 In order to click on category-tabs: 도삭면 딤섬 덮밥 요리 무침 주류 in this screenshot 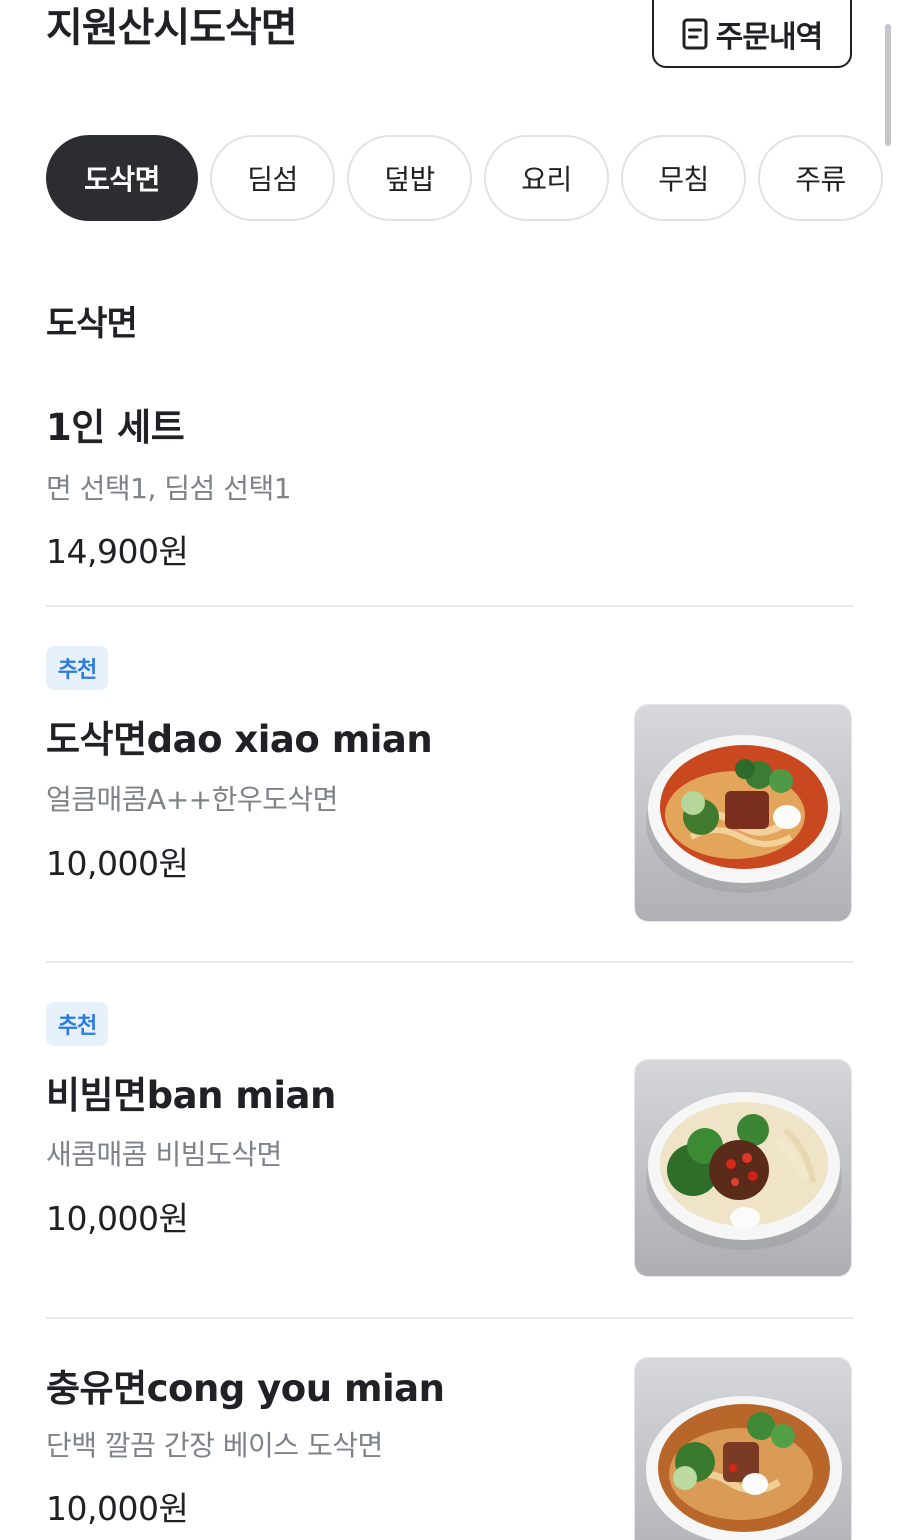, I will do `click(472, 178)`.